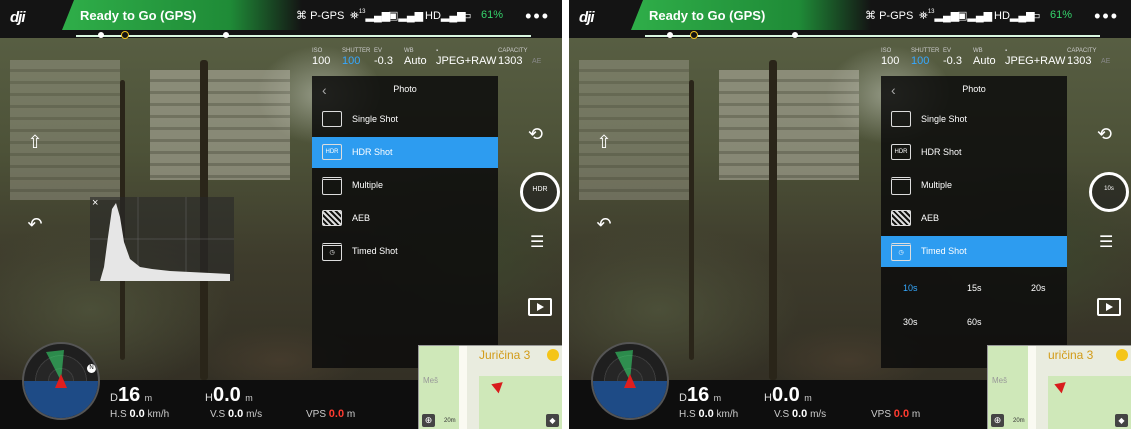  What do you see at coordinates (229, 395) in the screenshot?
I see `height-readout: H0.0 m` at bounding box center [229, 395].